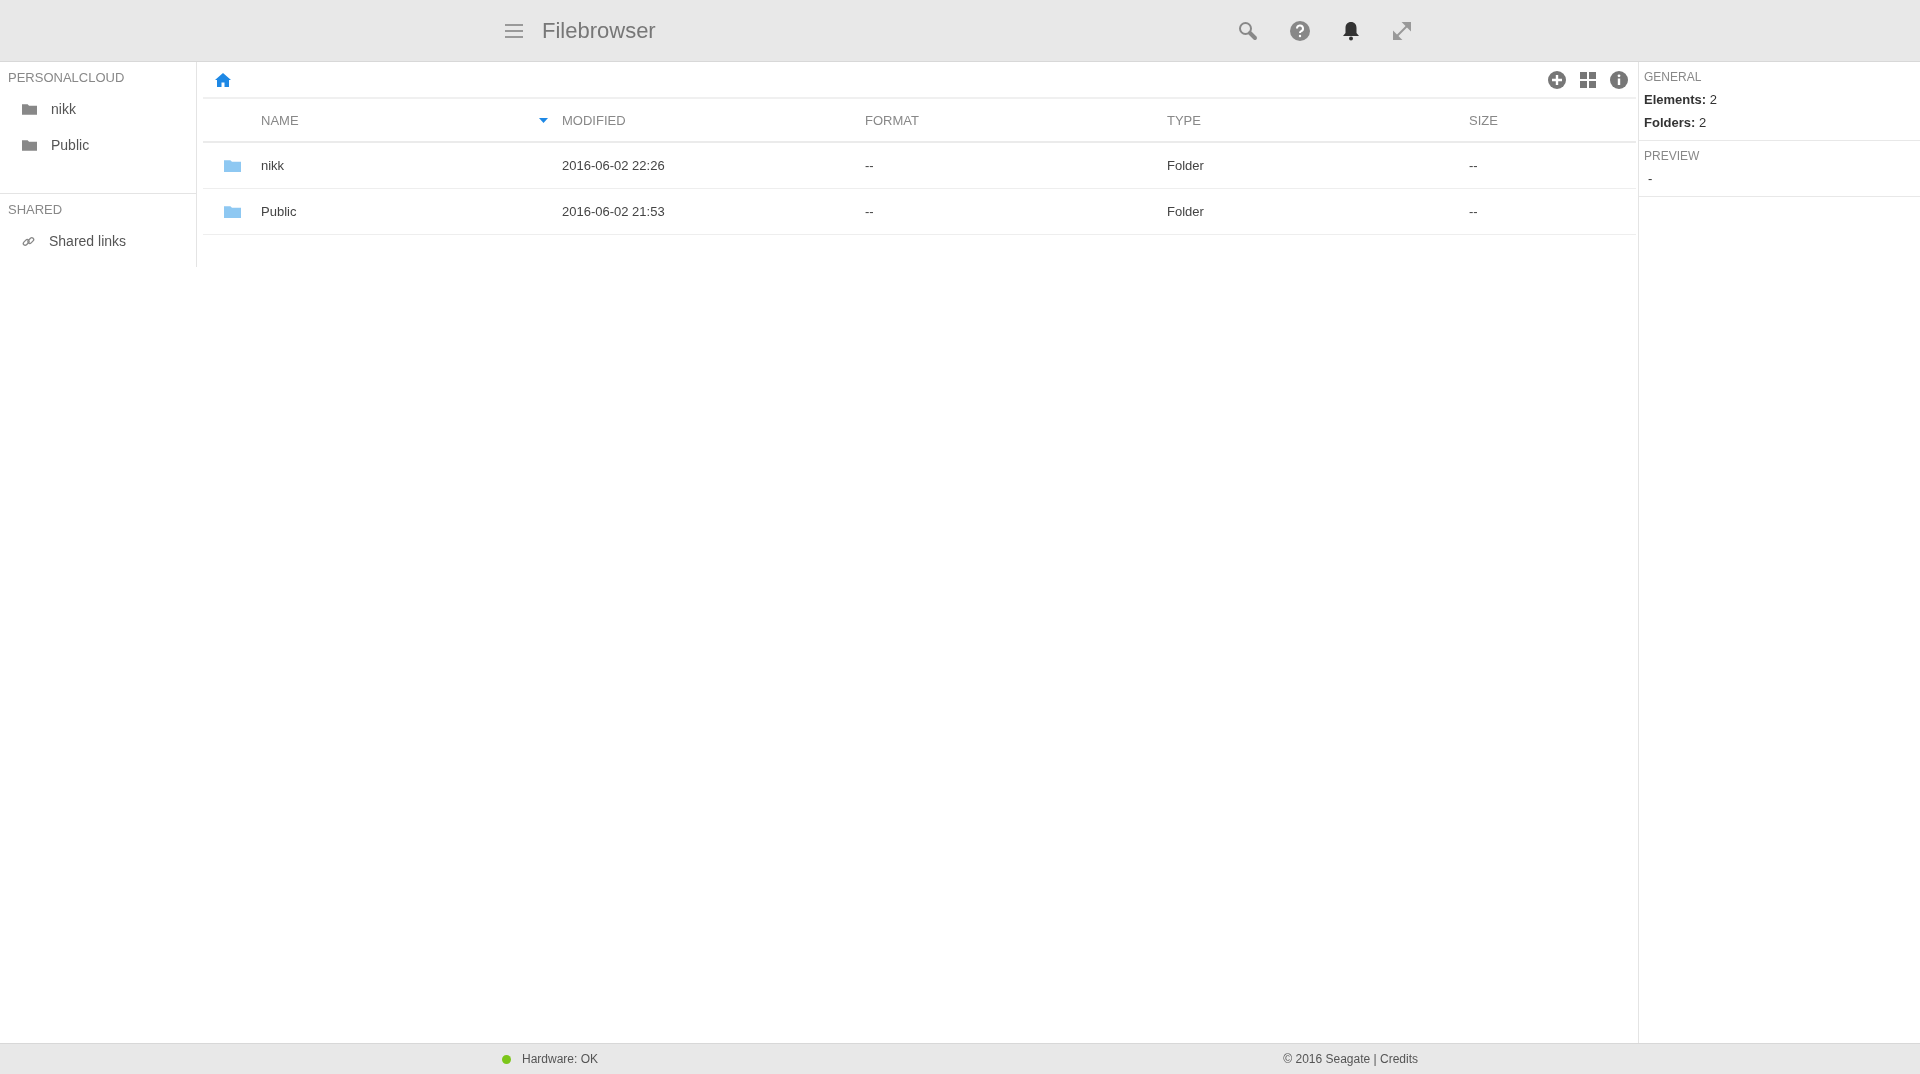 The height and width of the screenshot is (1074, 1920). Describe the element at coordinates (279, 211) in the screenshot. I see `table-cell-text: Public` at that location.